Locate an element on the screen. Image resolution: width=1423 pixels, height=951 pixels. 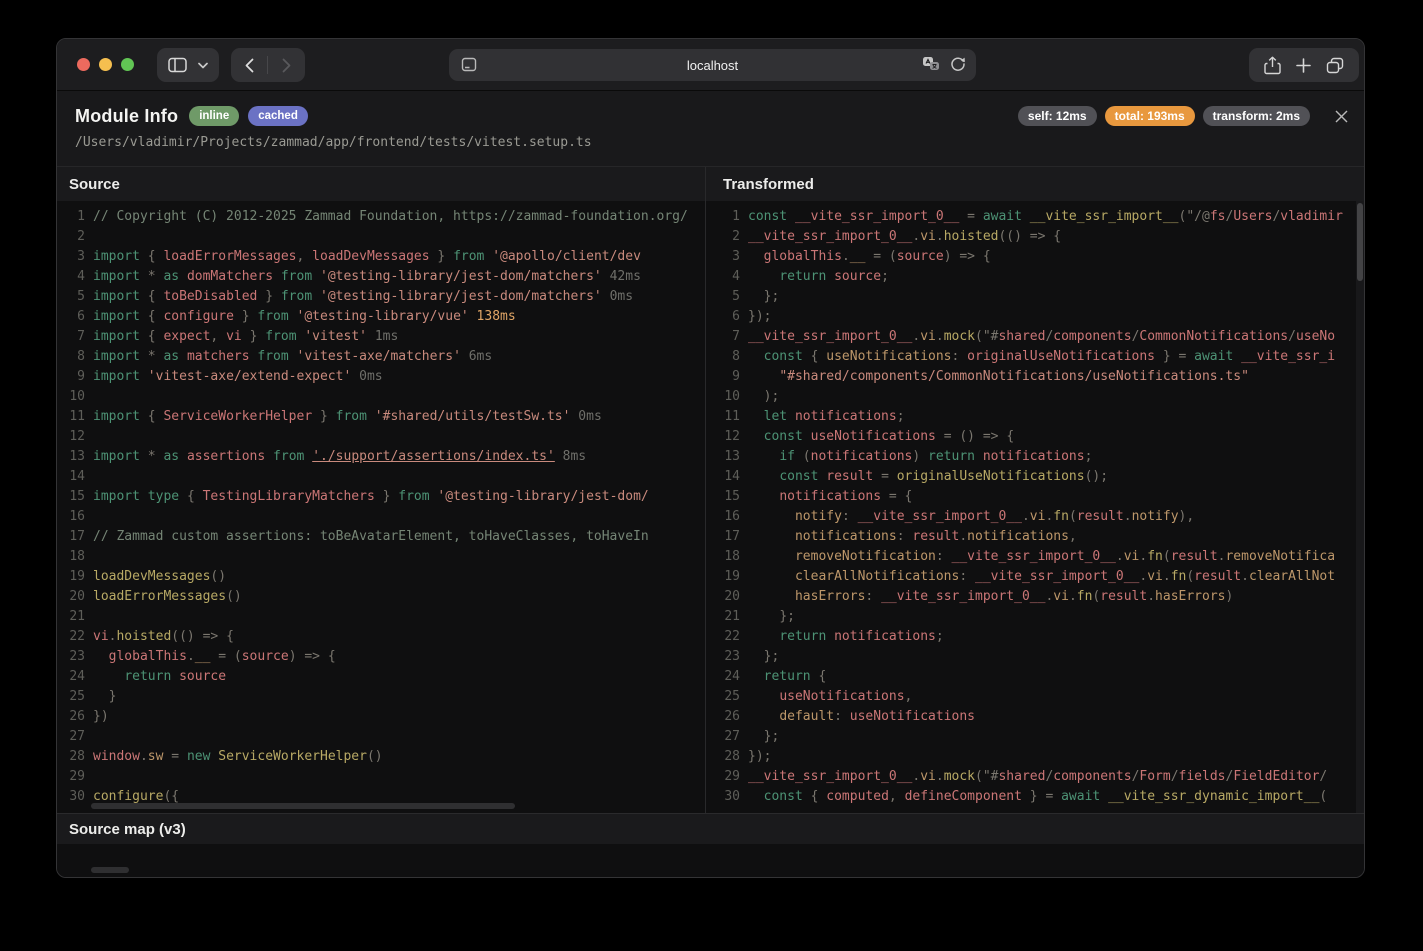
window-zoom-button is located at coordinates (127, 64).